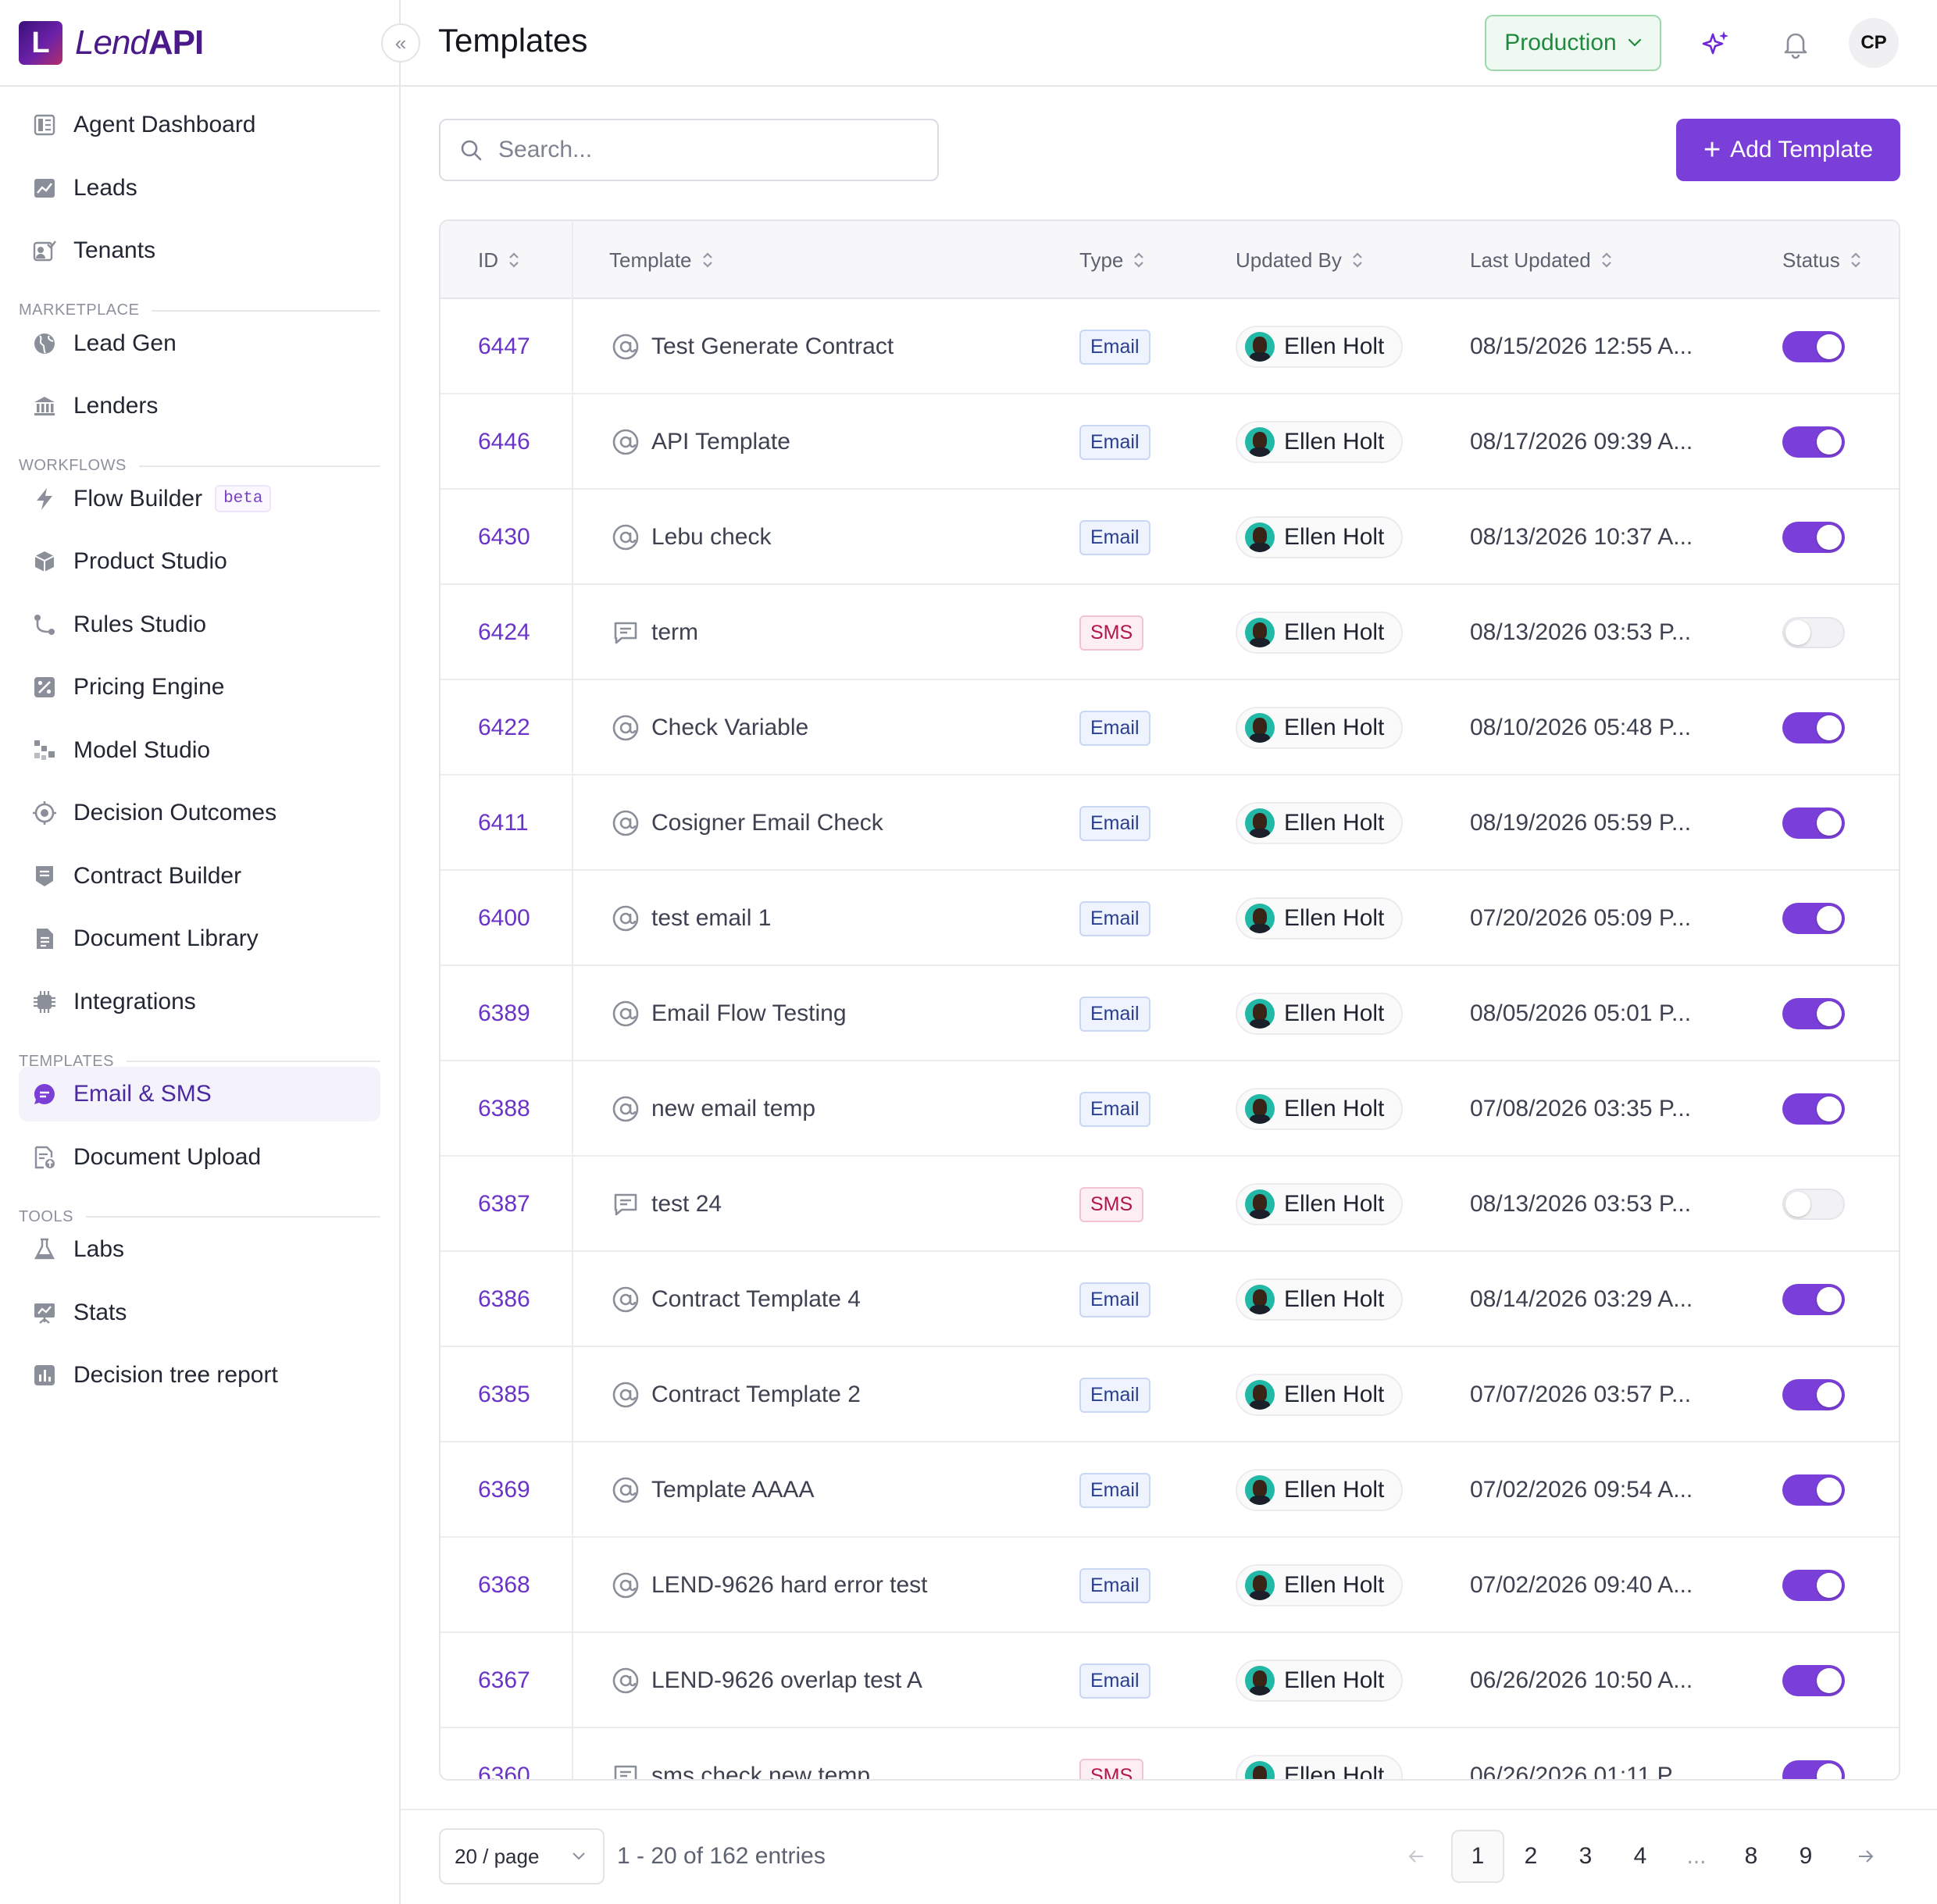 The width and height of the screenshot is (1937, 1904). I want to click on column-header-type: Type, so click(1112, 260).